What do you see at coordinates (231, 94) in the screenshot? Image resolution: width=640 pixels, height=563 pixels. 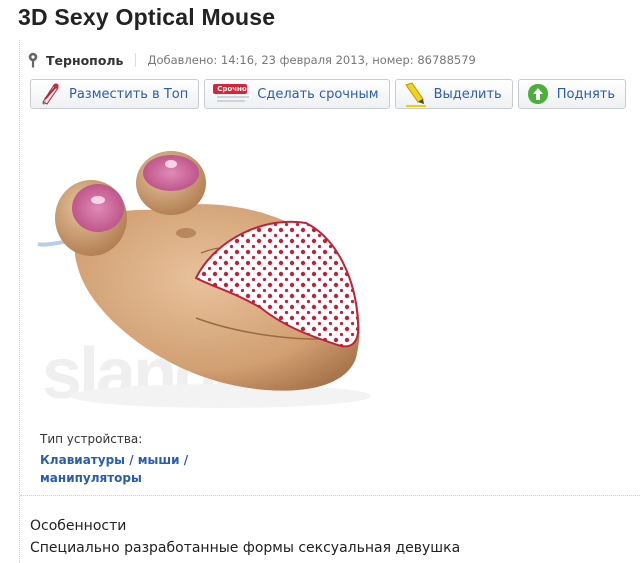 I see `urgent-icon: Срочно` at bounding box center [231, 94].